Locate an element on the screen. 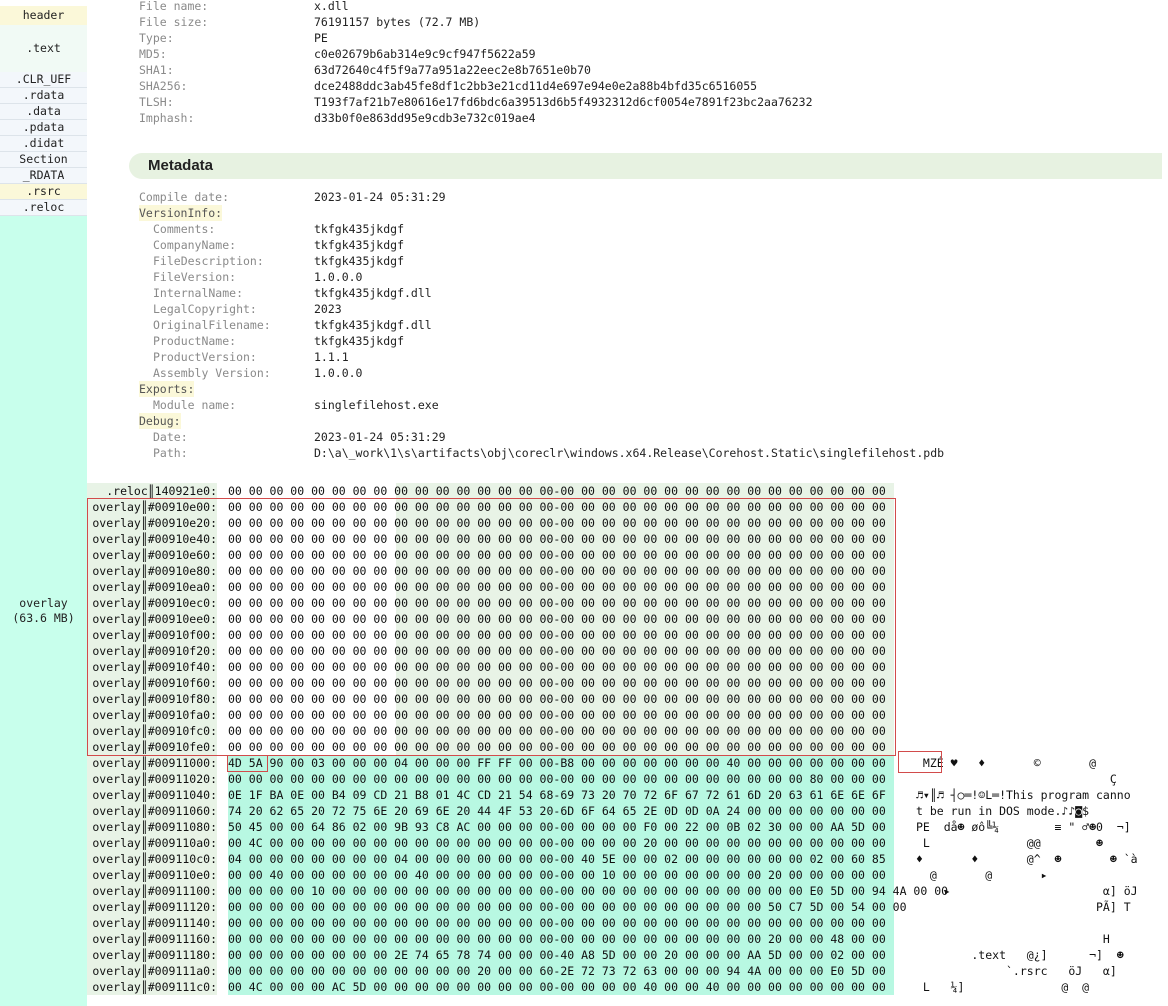 The height and width of the screenshot is (1006, 1168). metadata-header: Metadata is located at coordinates (645, 166).